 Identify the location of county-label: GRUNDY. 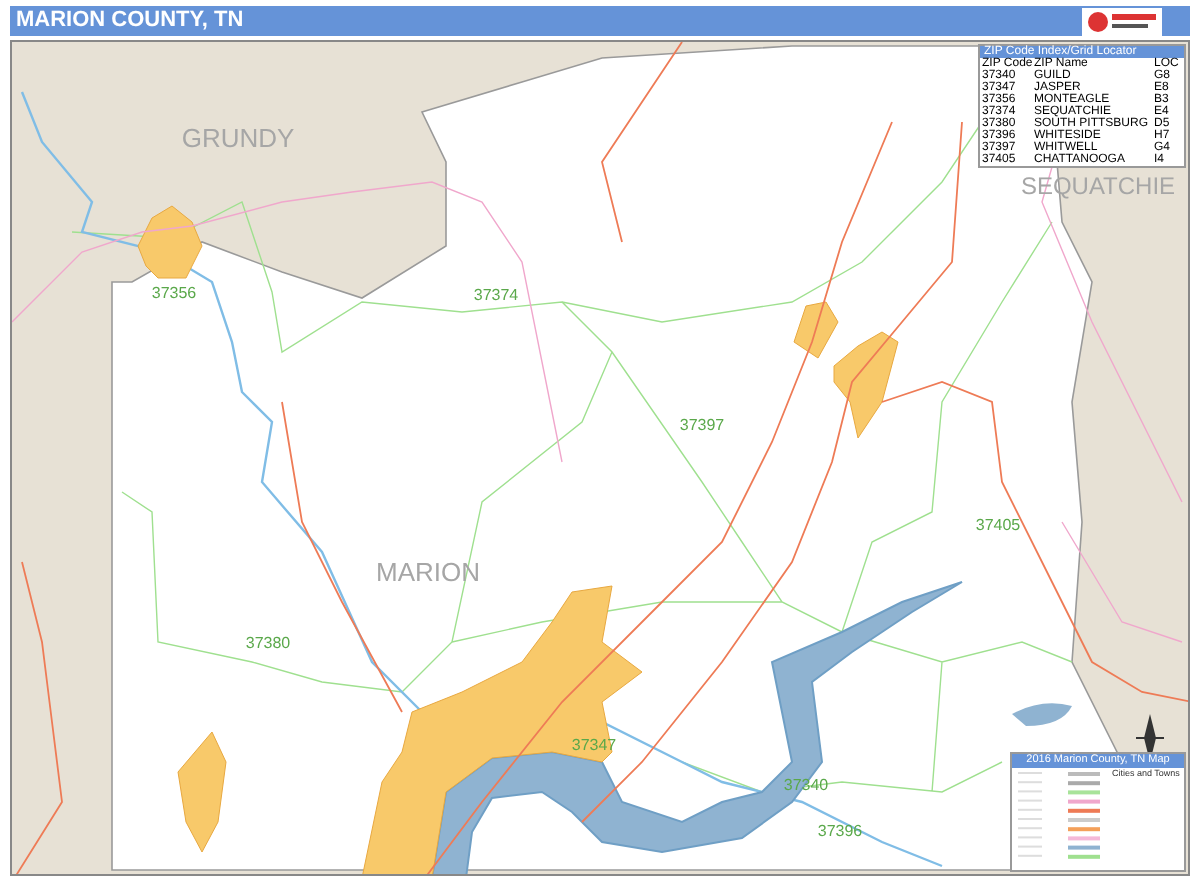
(238, 138).